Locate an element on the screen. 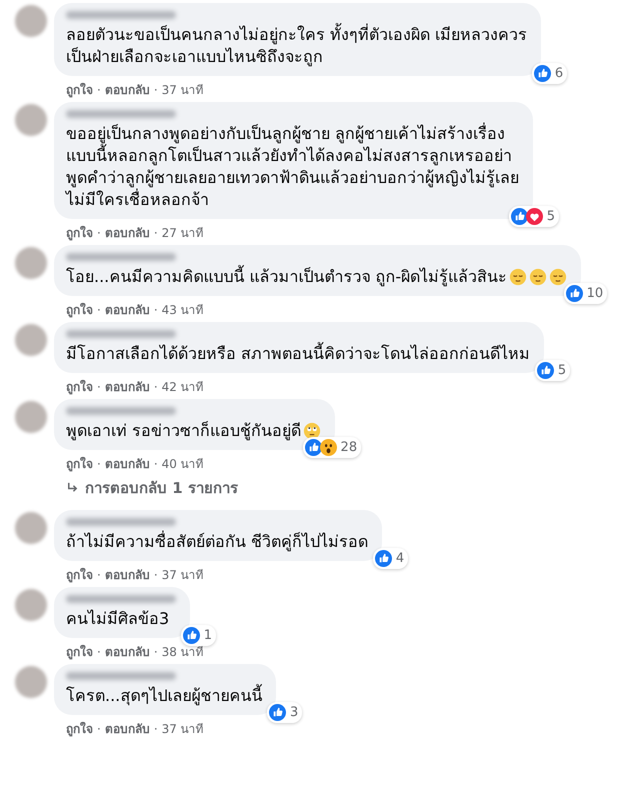 This screenshot has width=633, height=793. reaction-badge: 6 is located at coordinates (550, 73).